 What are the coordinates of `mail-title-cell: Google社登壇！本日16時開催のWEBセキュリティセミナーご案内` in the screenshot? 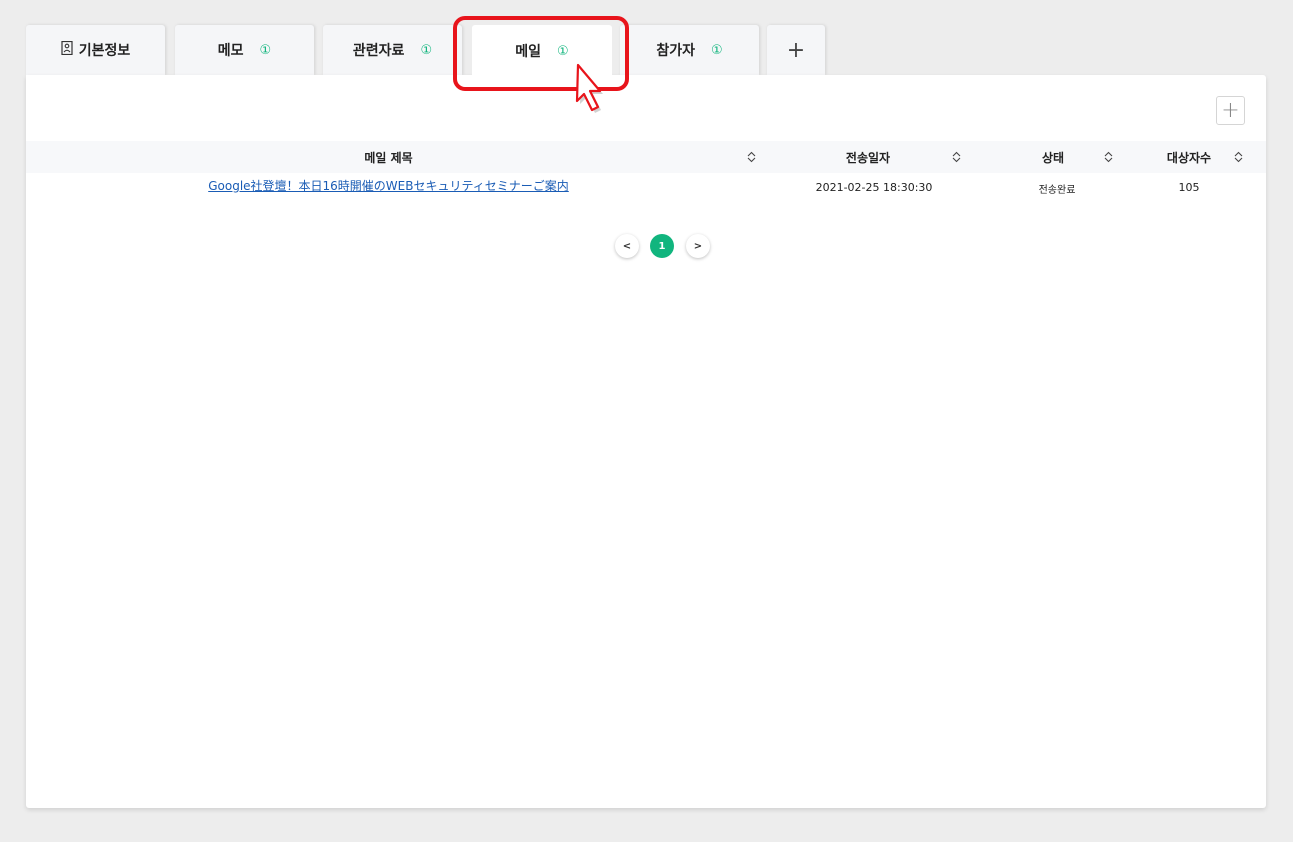 It's located at (388, 185).